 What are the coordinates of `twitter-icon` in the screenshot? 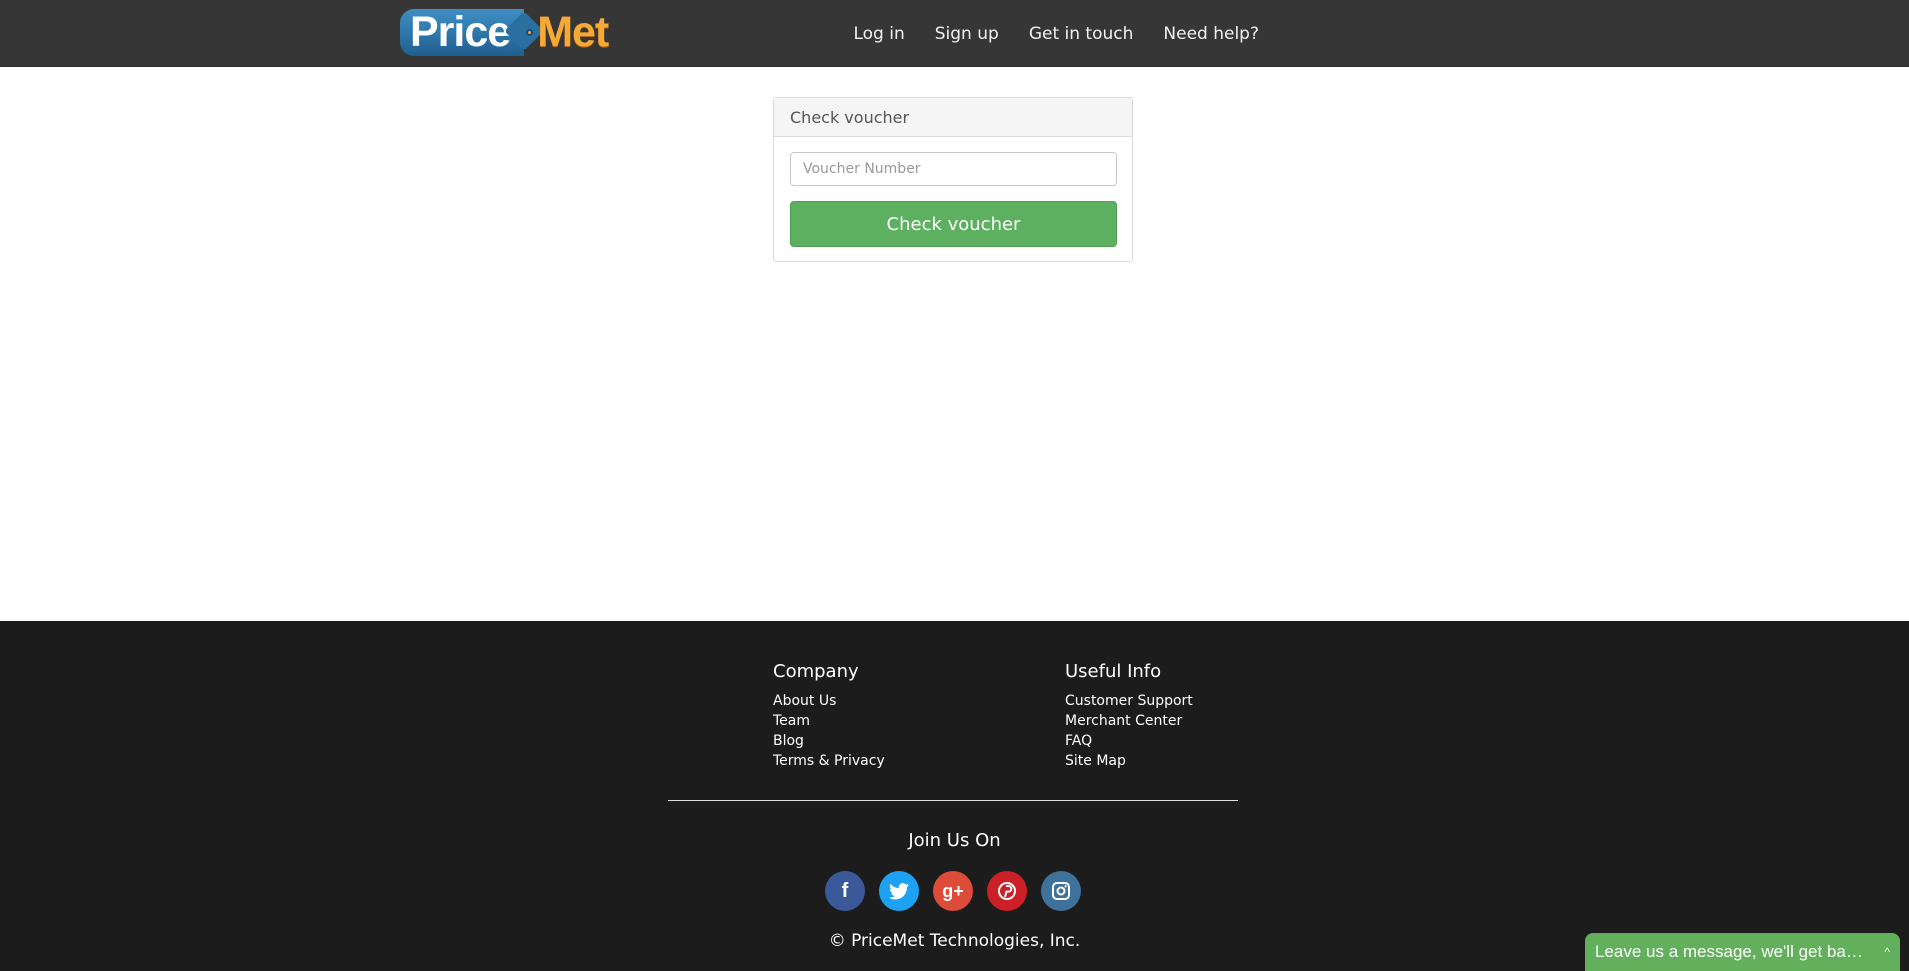 It's located at (899, 891).